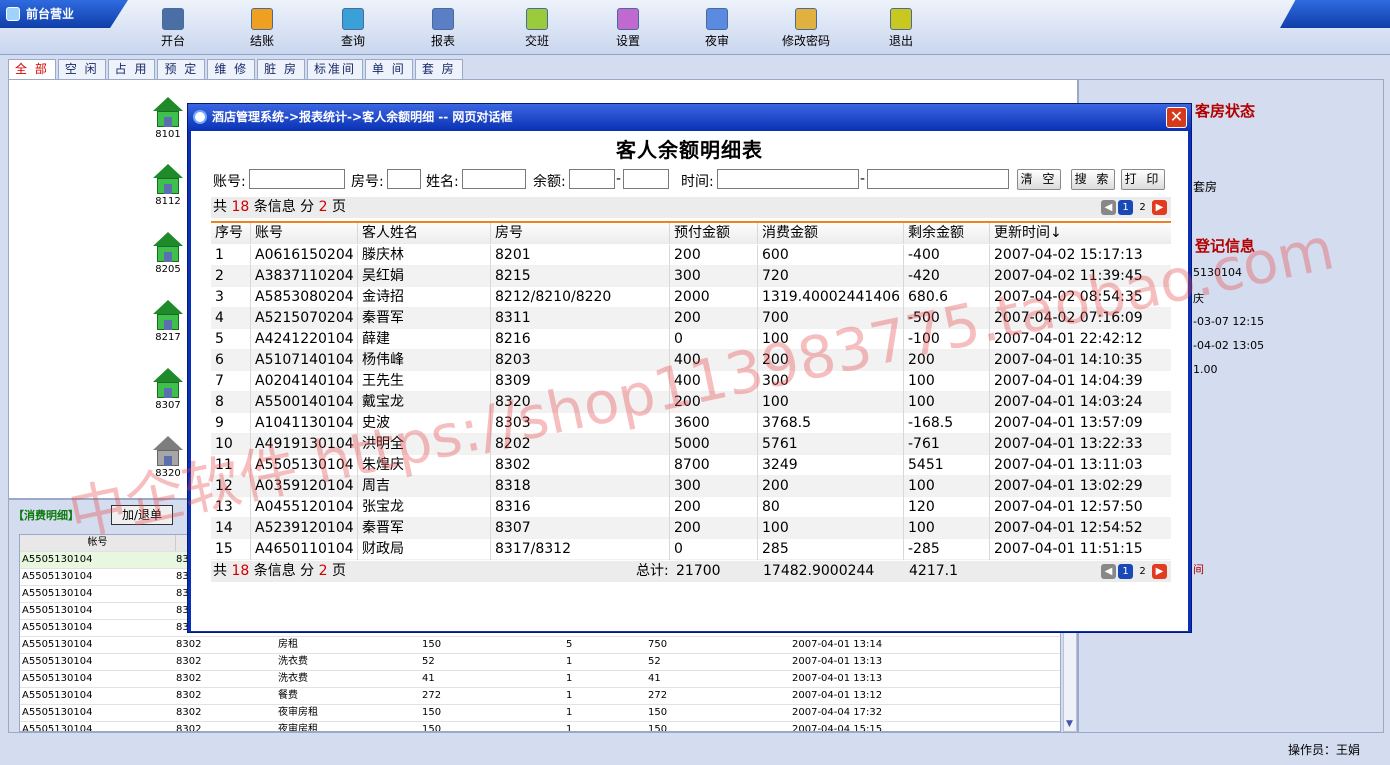 The image size is (1390, 765). I want to click on toolbar-button-settings: 设置, so click(628, 29).